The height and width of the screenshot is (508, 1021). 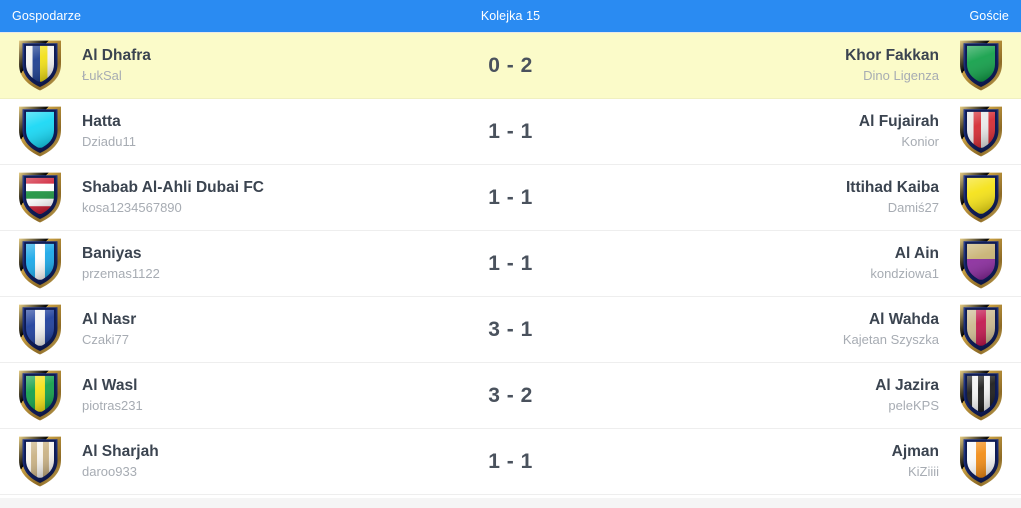 What do you see at coordinates (132, 208) in the screenshot?
I see `home-team-manager: kosa1234567890` at bounding box center [132, 208].